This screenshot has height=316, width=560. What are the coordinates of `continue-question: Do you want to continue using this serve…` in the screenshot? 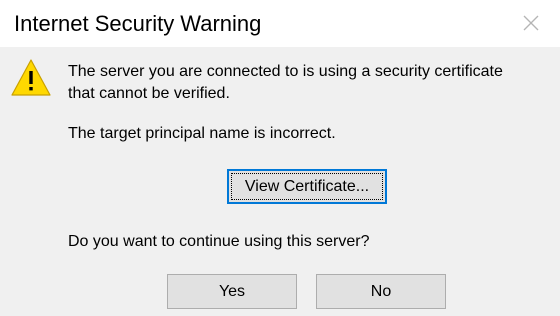 It's located at (219, 241).